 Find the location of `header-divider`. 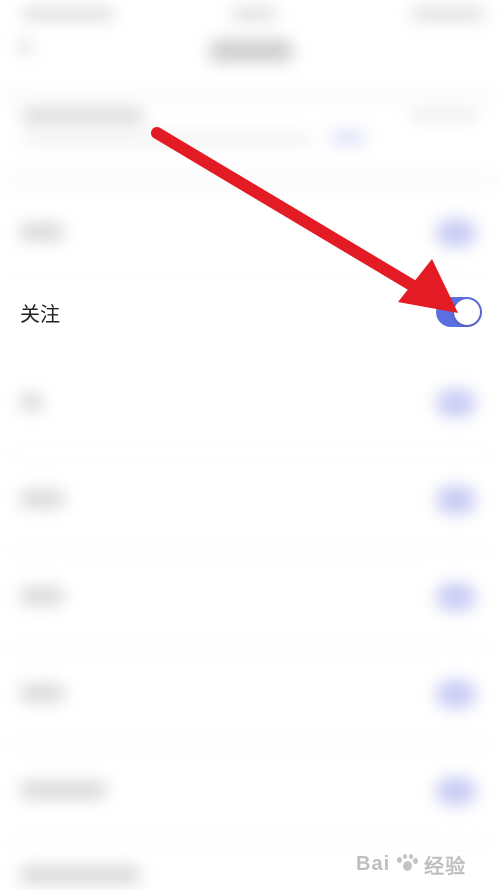

header-divider is located at coordinates (250, 96).